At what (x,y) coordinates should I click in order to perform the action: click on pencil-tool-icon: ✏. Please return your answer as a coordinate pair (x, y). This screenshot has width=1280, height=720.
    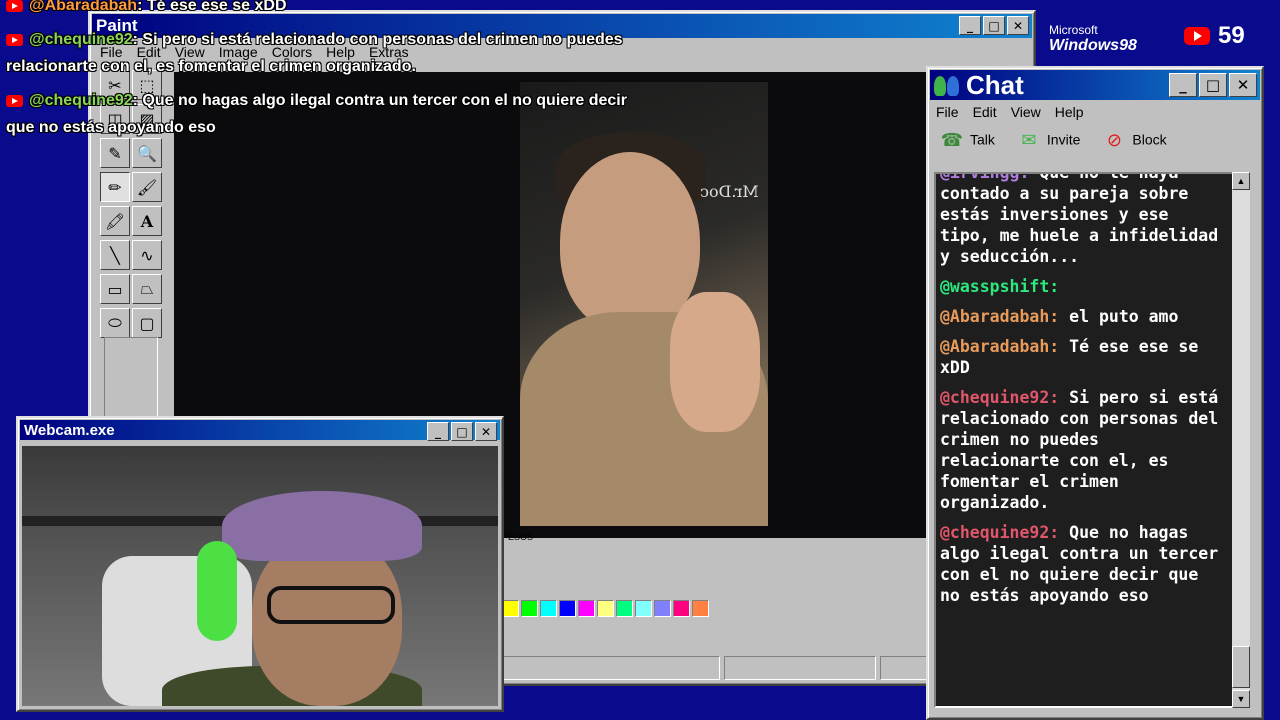
    Looking at the image, I should click on (115, 187).